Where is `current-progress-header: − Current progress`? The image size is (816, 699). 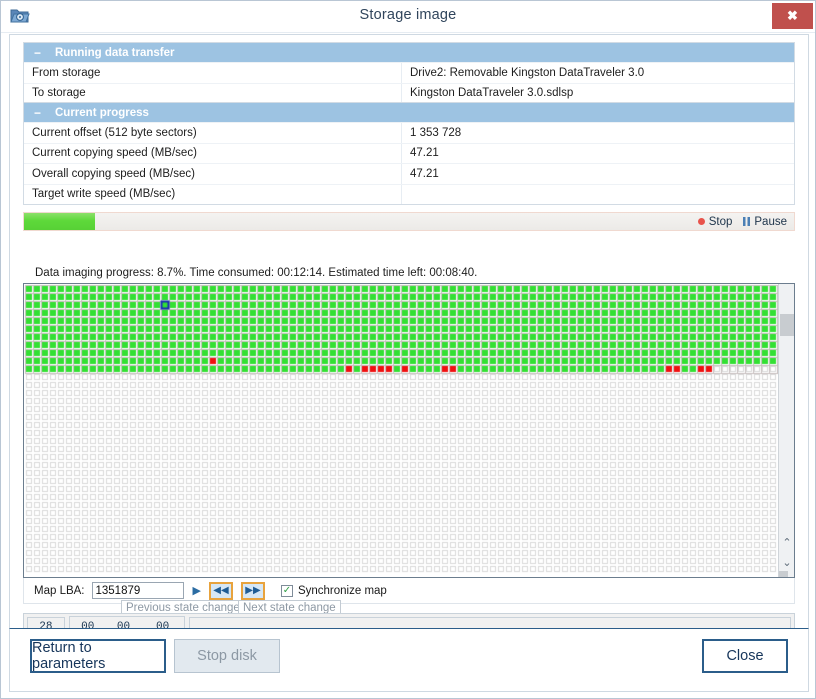 current-progress-header: − Current progress is located at coordinates (409, 112).